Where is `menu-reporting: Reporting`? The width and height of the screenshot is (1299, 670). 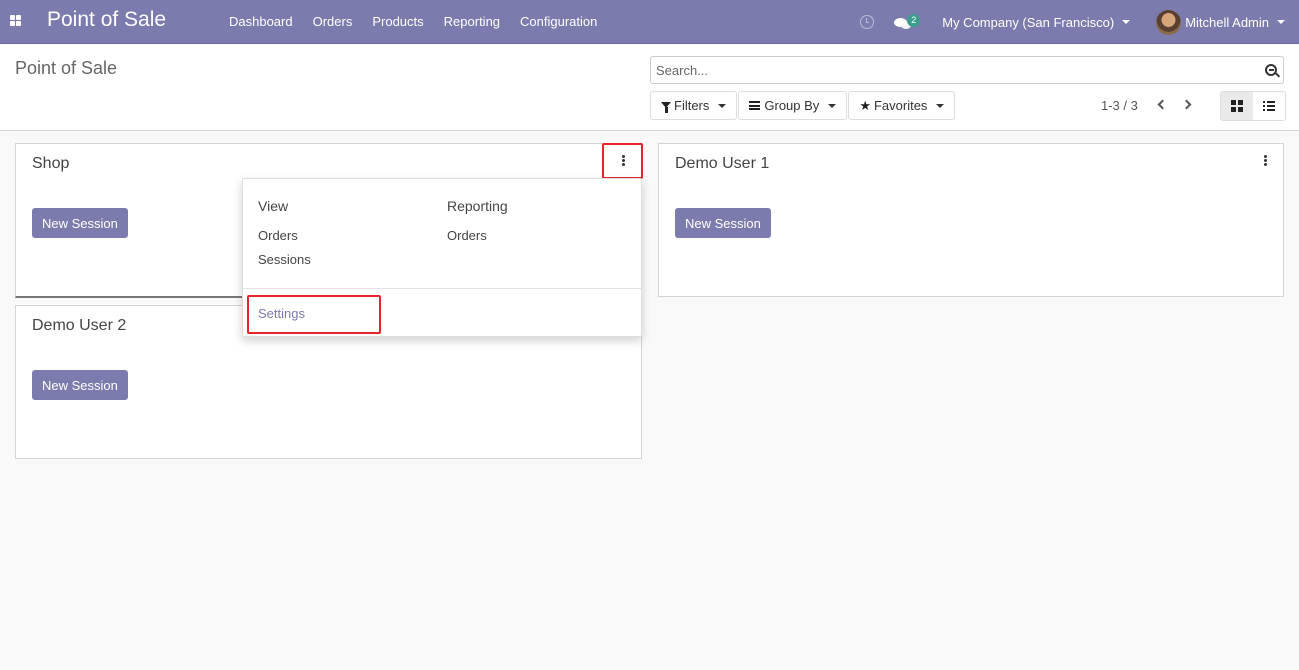 menu-reporting: Reporting is located at coordinates (472, 22).